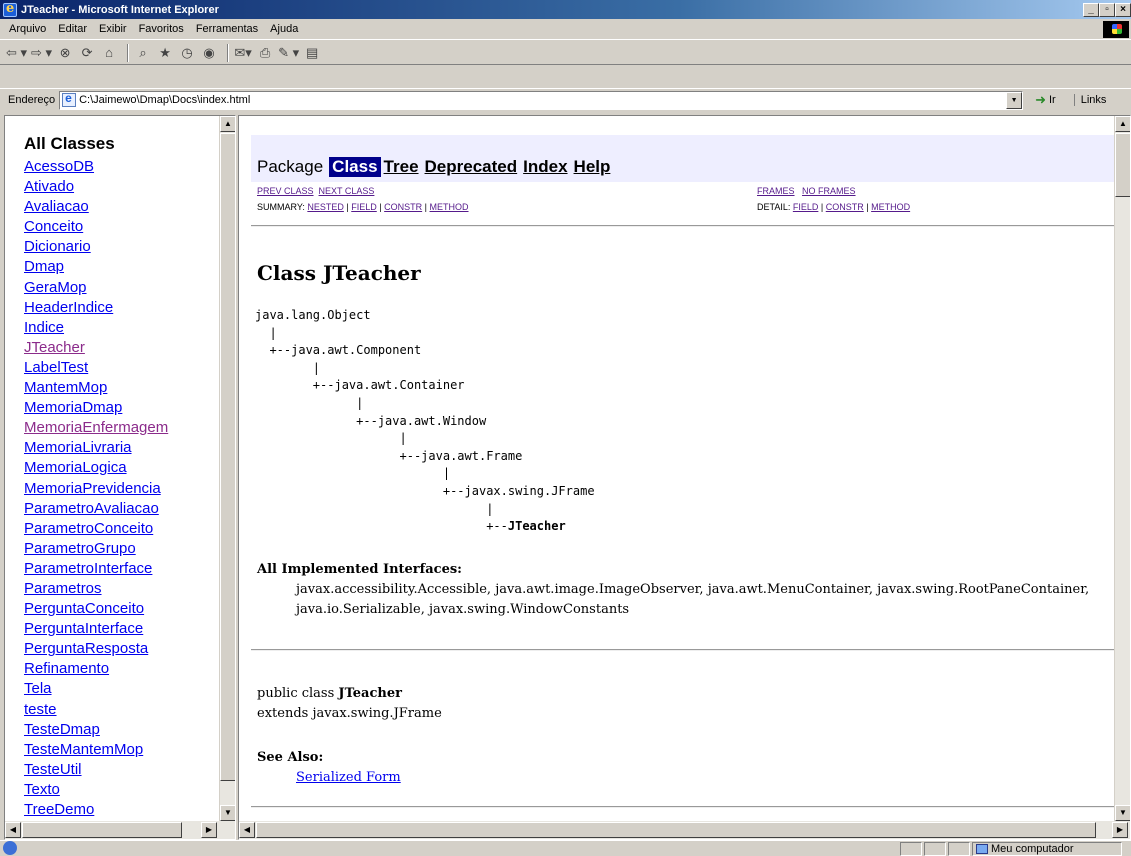  Describe the element at coordinates (121, 549) in the screenshot. I see `class-link: ParametroGrupo` at that location.